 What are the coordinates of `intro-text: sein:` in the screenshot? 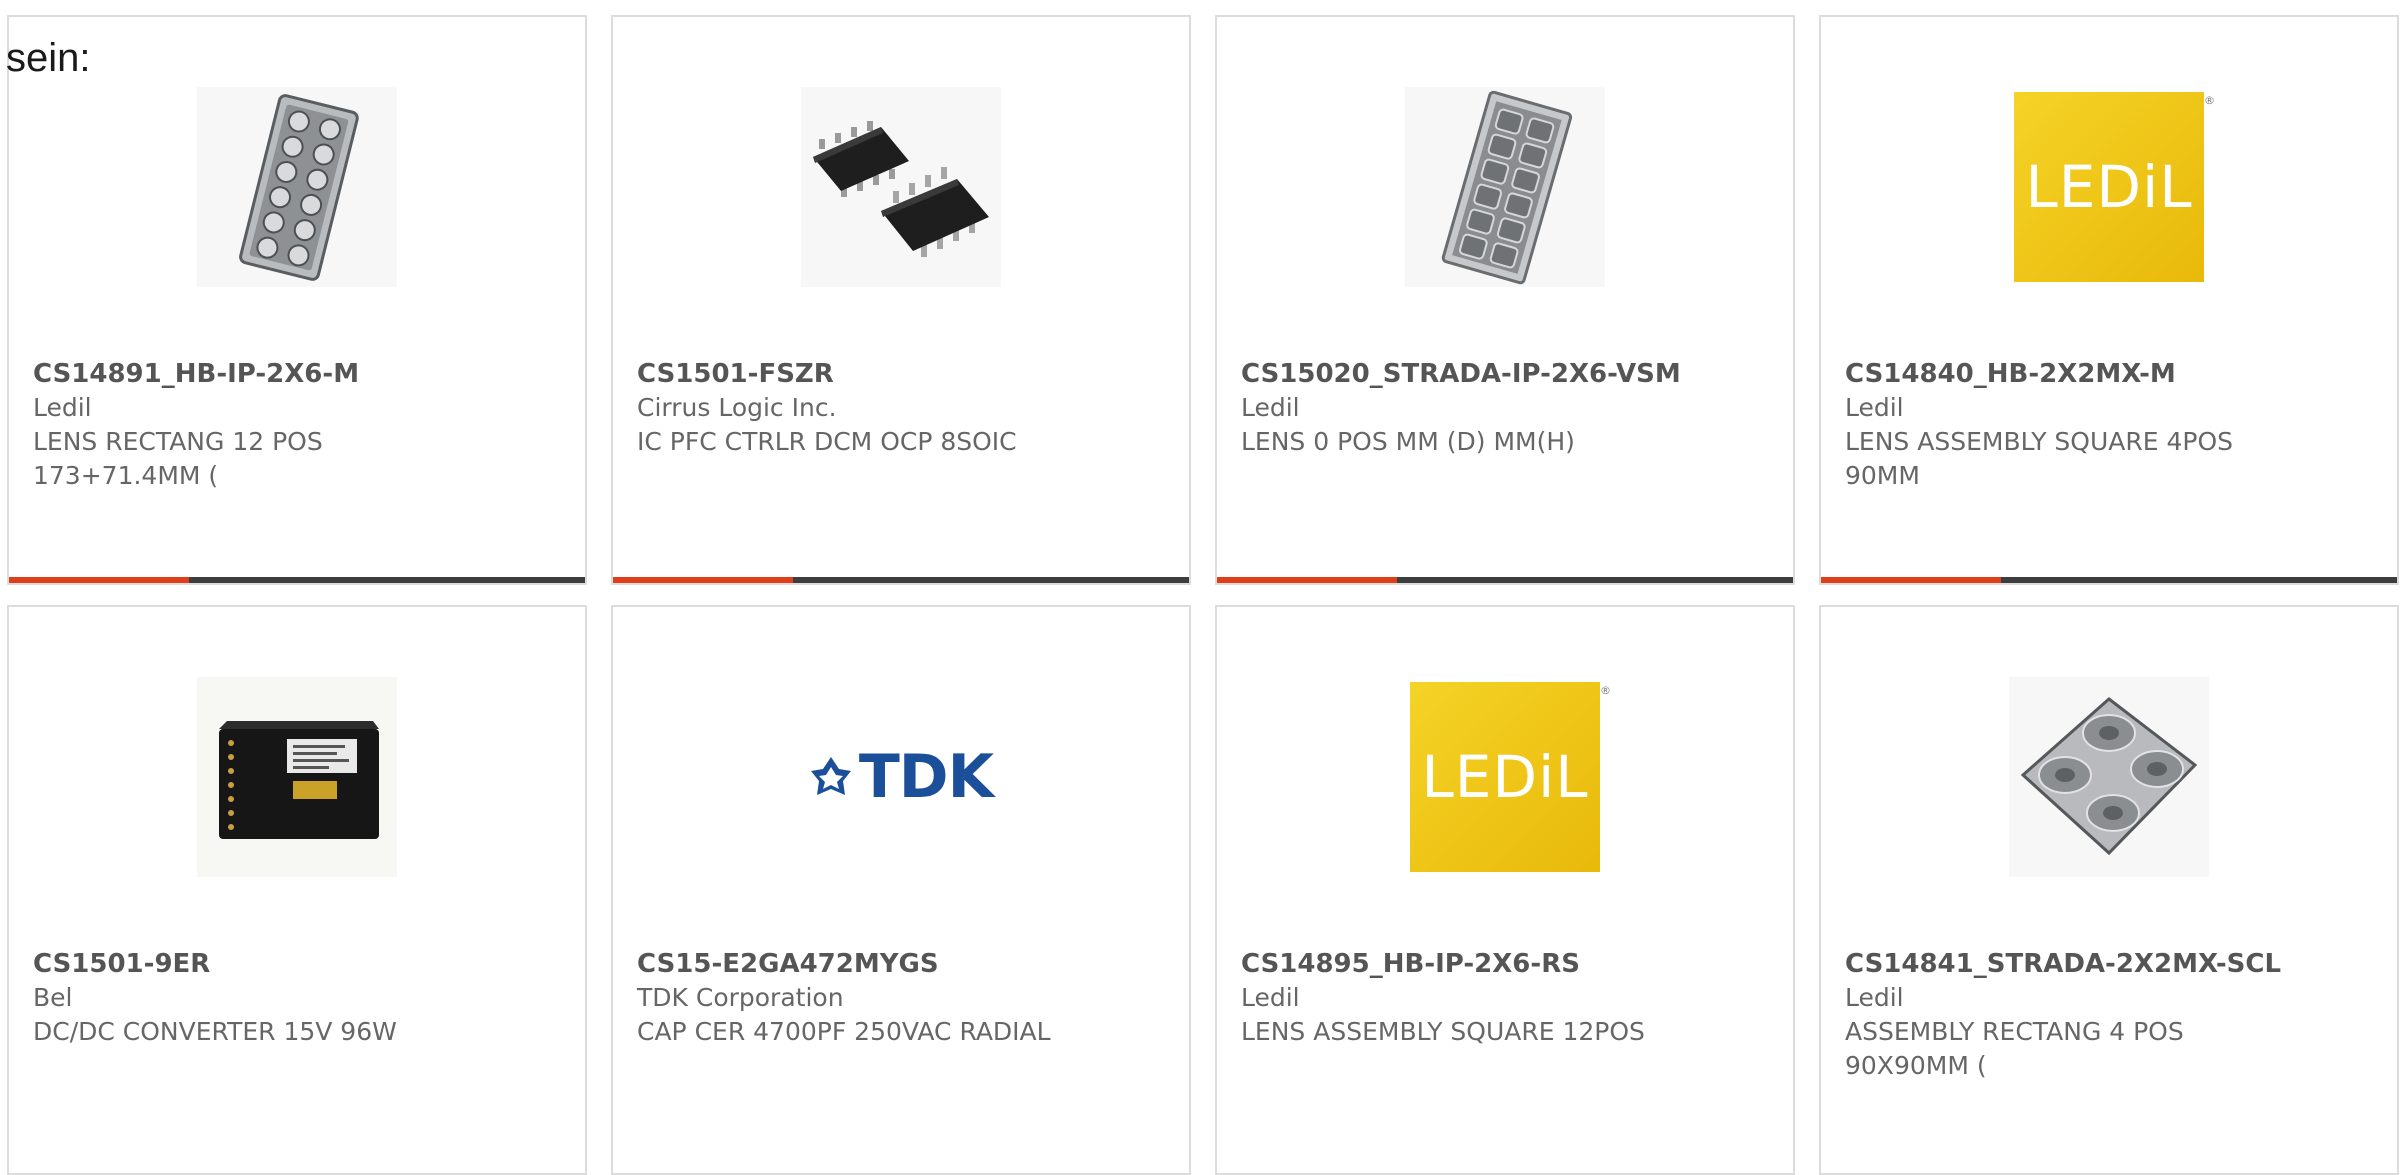 It's located at (48, 58).